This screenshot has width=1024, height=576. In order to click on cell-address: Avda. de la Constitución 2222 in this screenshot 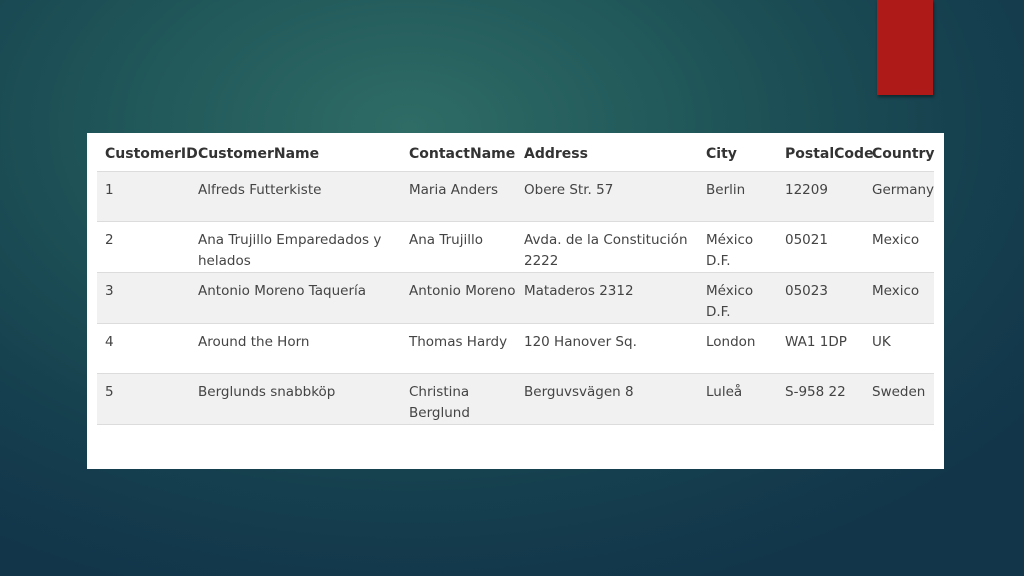, I will do `click(607, 247)`.